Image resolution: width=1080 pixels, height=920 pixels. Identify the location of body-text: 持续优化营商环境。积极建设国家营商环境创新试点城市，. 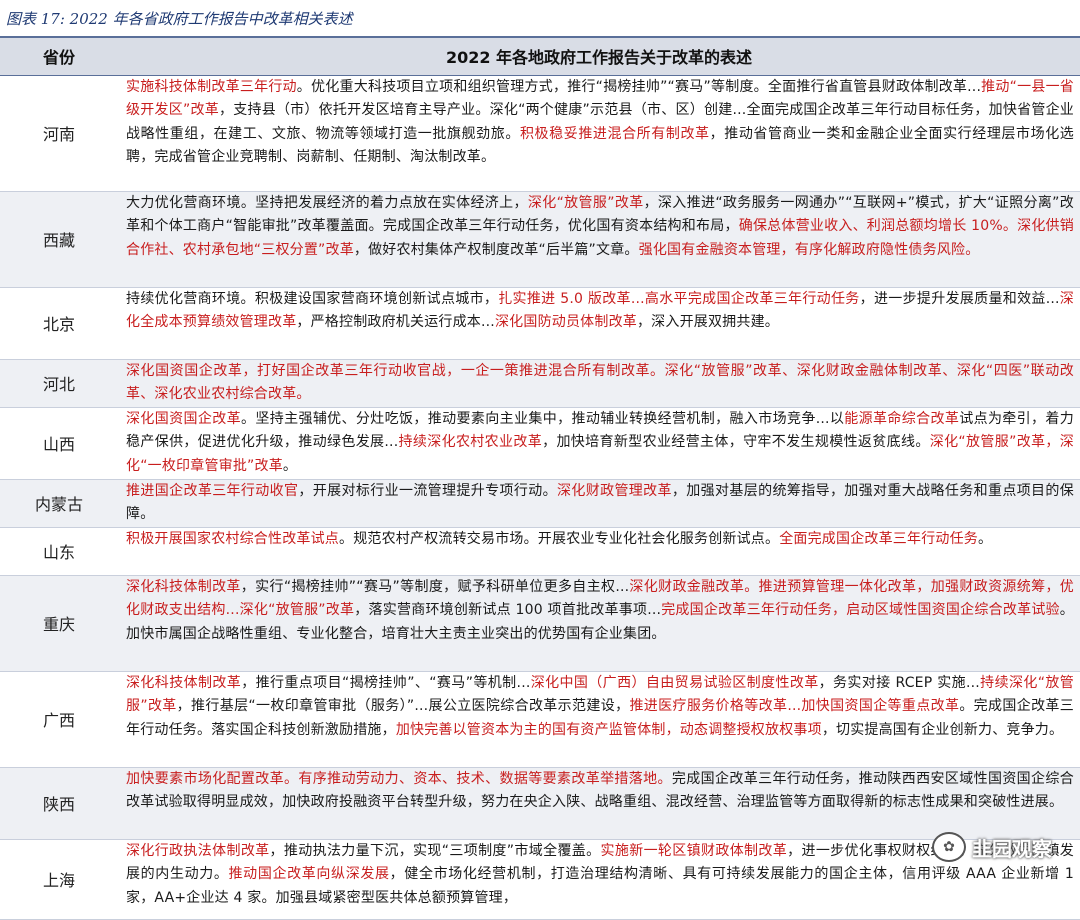
(312, 299).